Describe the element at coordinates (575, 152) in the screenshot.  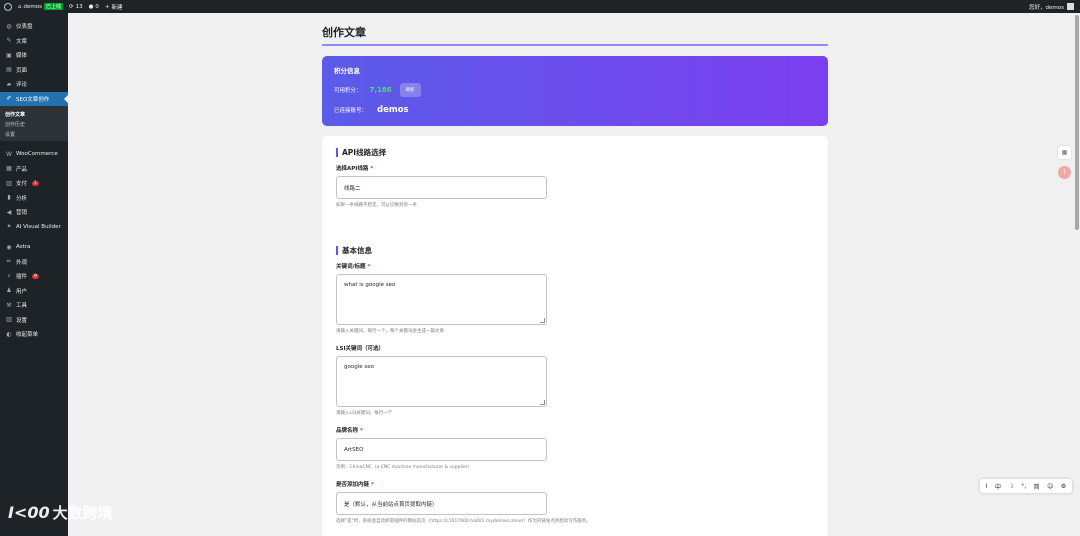
I see `api-section-title: API线路选择` at that location.